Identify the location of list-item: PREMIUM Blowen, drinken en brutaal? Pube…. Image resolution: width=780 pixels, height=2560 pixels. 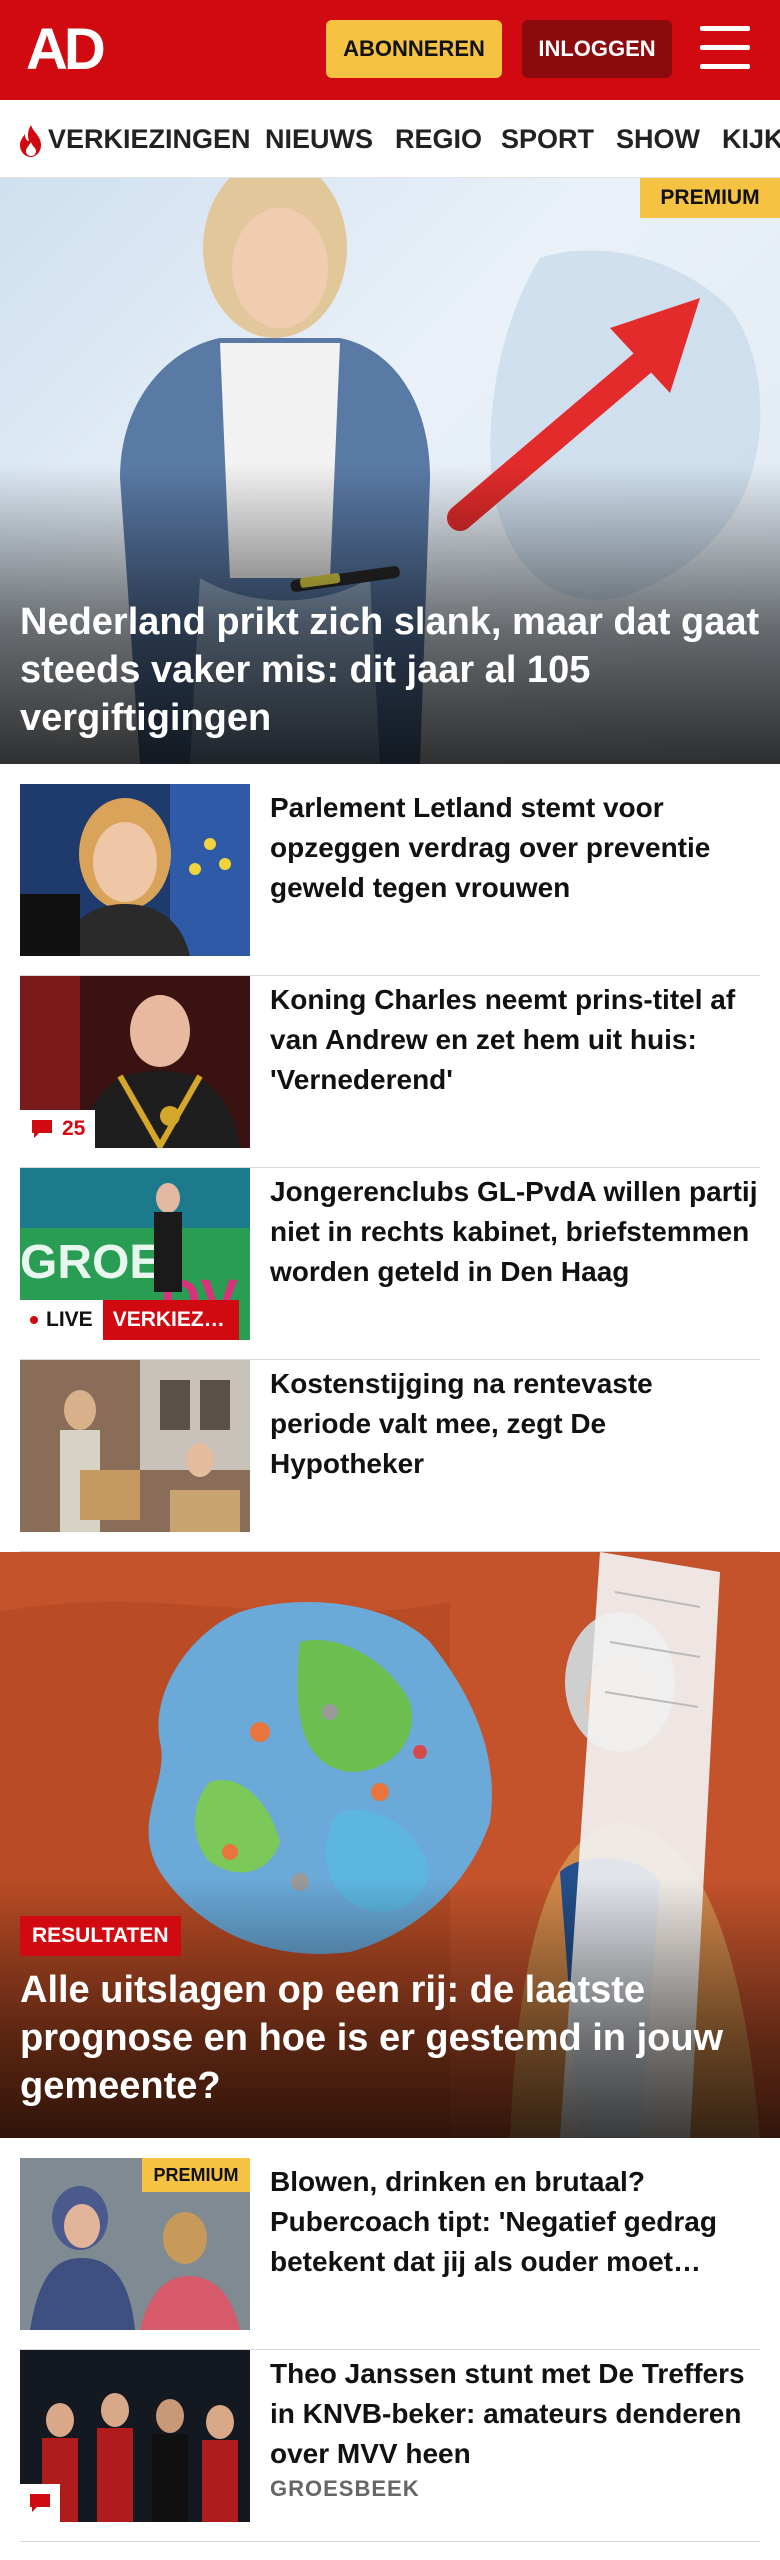
(390, 2254).